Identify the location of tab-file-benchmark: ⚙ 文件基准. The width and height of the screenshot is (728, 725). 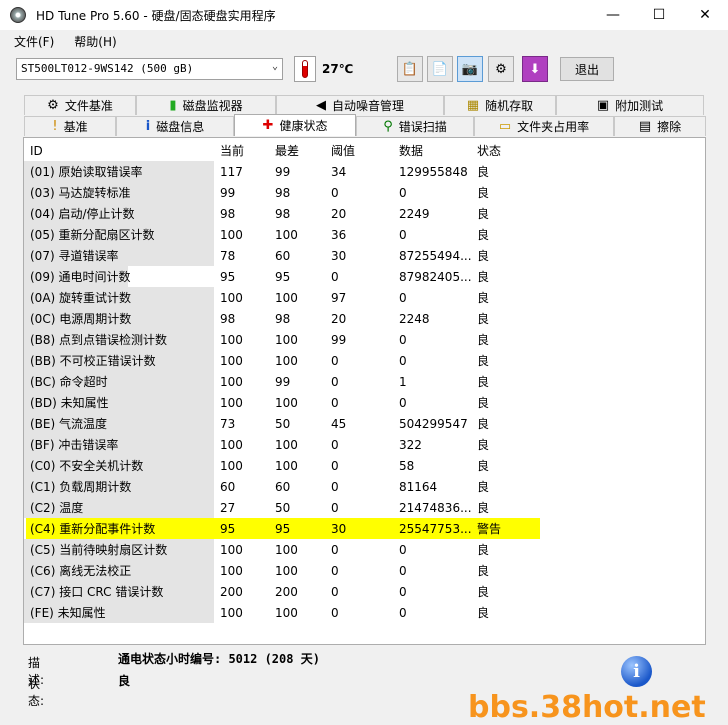
(80, 105).